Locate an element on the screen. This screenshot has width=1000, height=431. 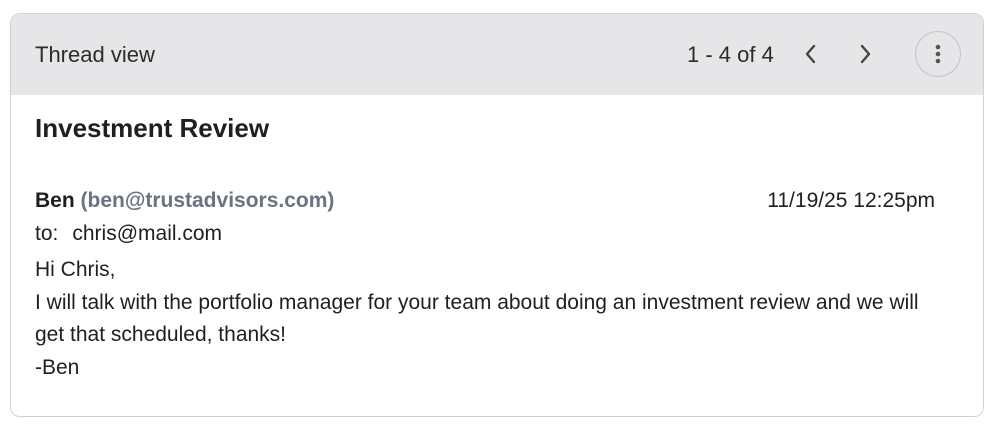
header-title: Thread view is located at coordinates (95, 54).